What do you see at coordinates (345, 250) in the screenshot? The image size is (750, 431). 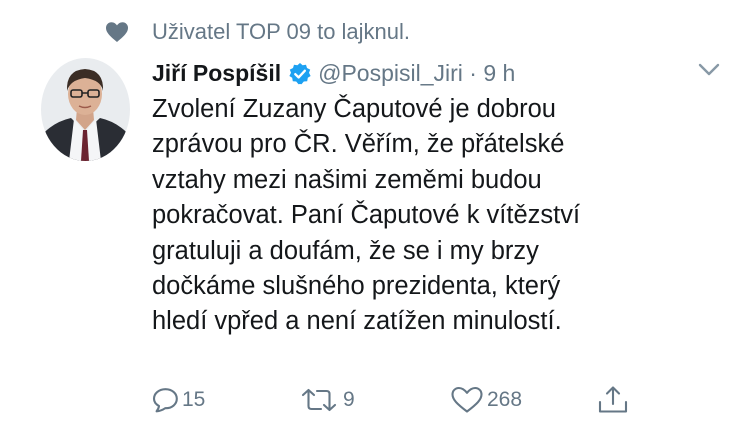 I see `tweet-text-line: gratuluji a doufám, že se i my brzy` at bounding box center [345, 250].